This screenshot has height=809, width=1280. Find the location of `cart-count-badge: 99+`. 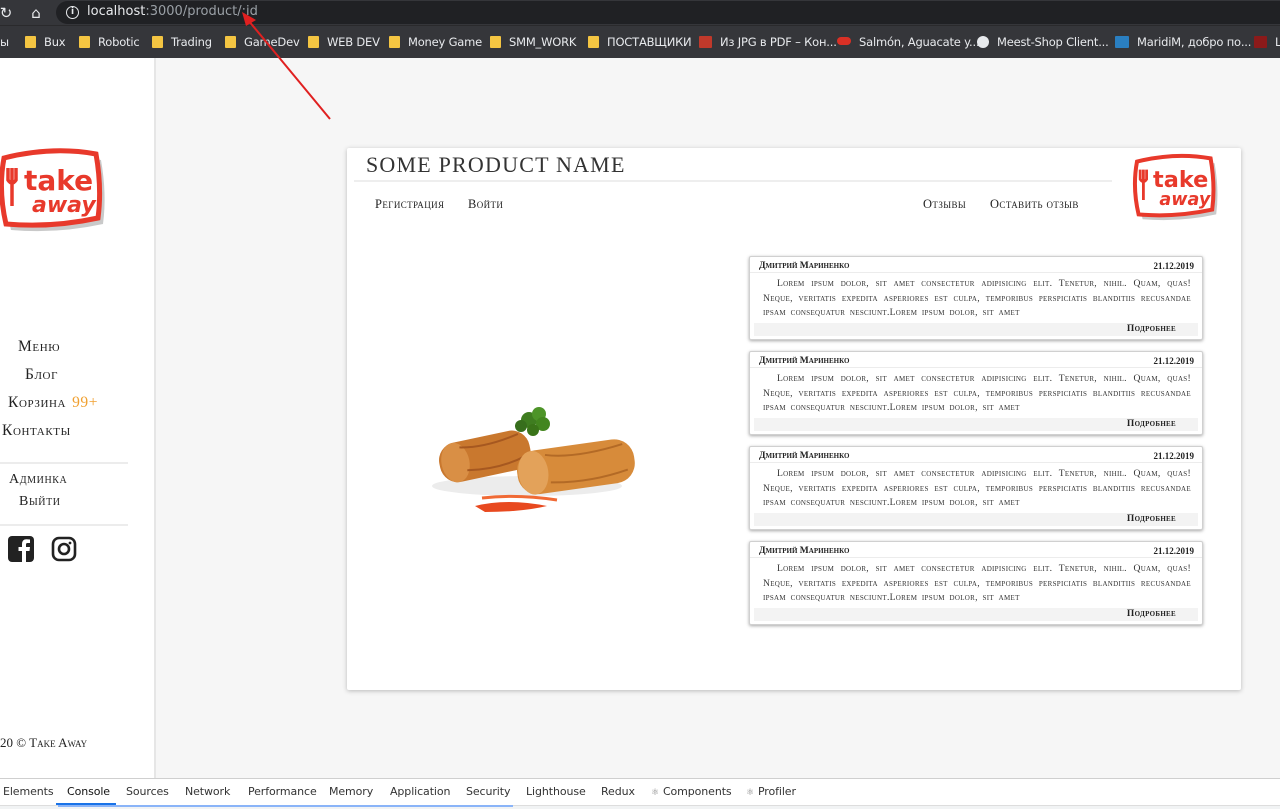

cart-count-badge: 99+ is located at coordinates (85, 402).